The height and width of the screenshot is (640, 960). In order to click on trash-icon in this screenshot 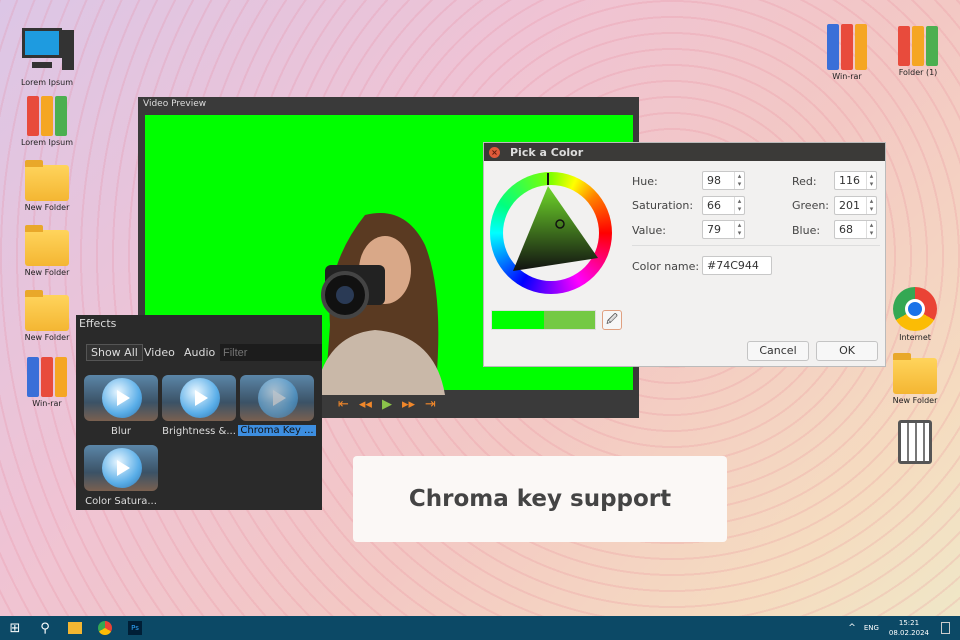, I will do `click(915, 442)`.